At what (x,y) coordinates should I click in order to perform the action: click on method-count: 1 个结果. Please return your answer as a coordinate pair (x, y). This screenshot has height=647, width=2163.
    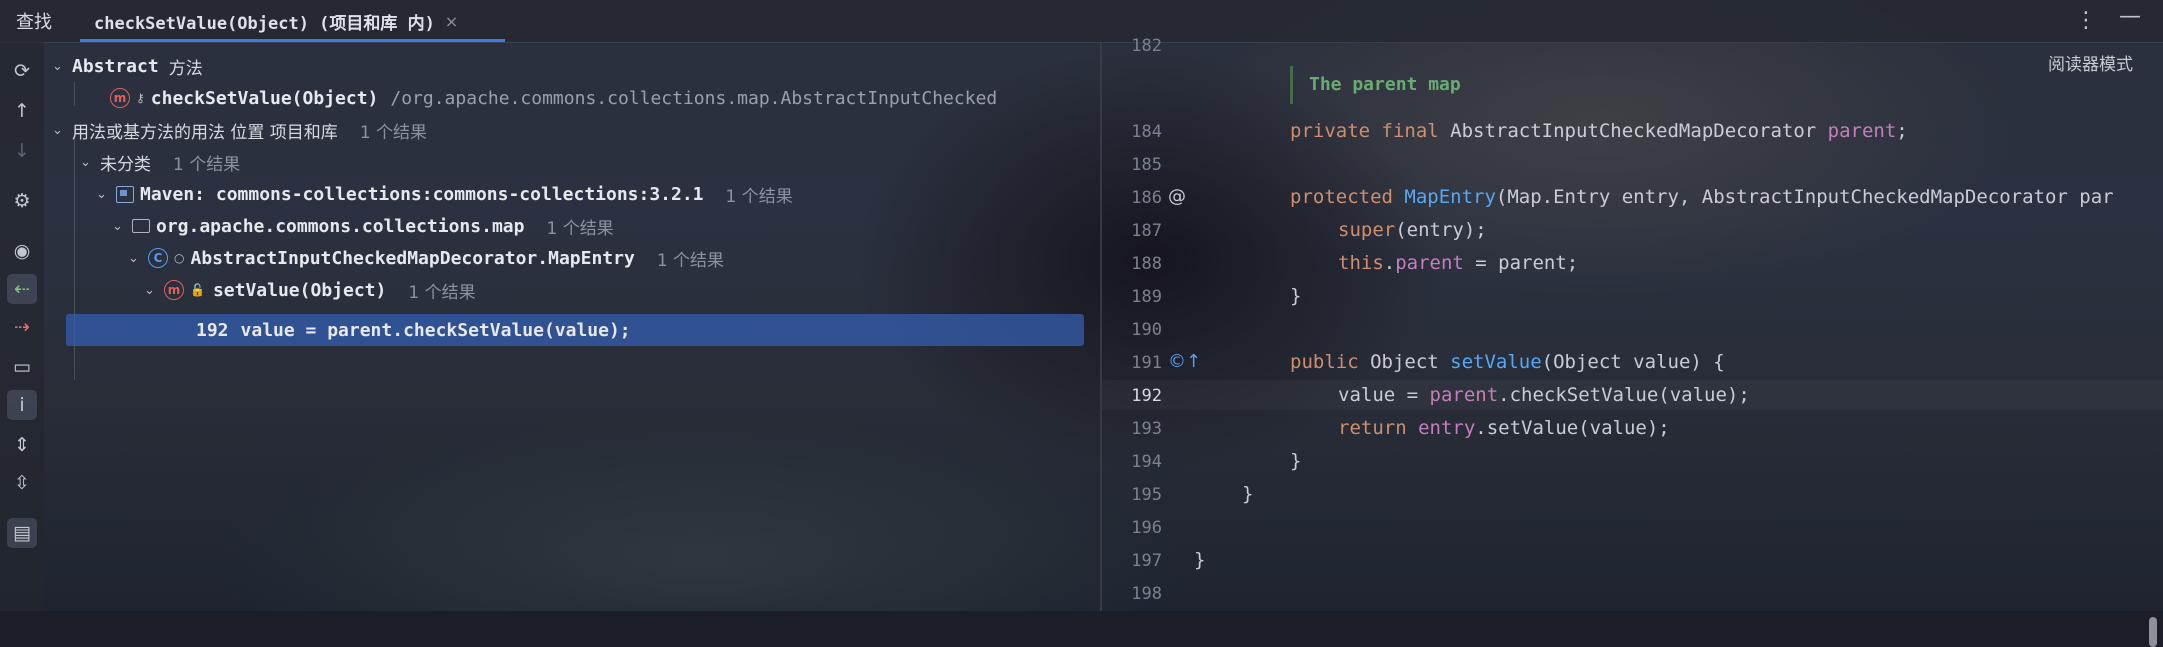
    Looking at the image, I should click on (442, 292).